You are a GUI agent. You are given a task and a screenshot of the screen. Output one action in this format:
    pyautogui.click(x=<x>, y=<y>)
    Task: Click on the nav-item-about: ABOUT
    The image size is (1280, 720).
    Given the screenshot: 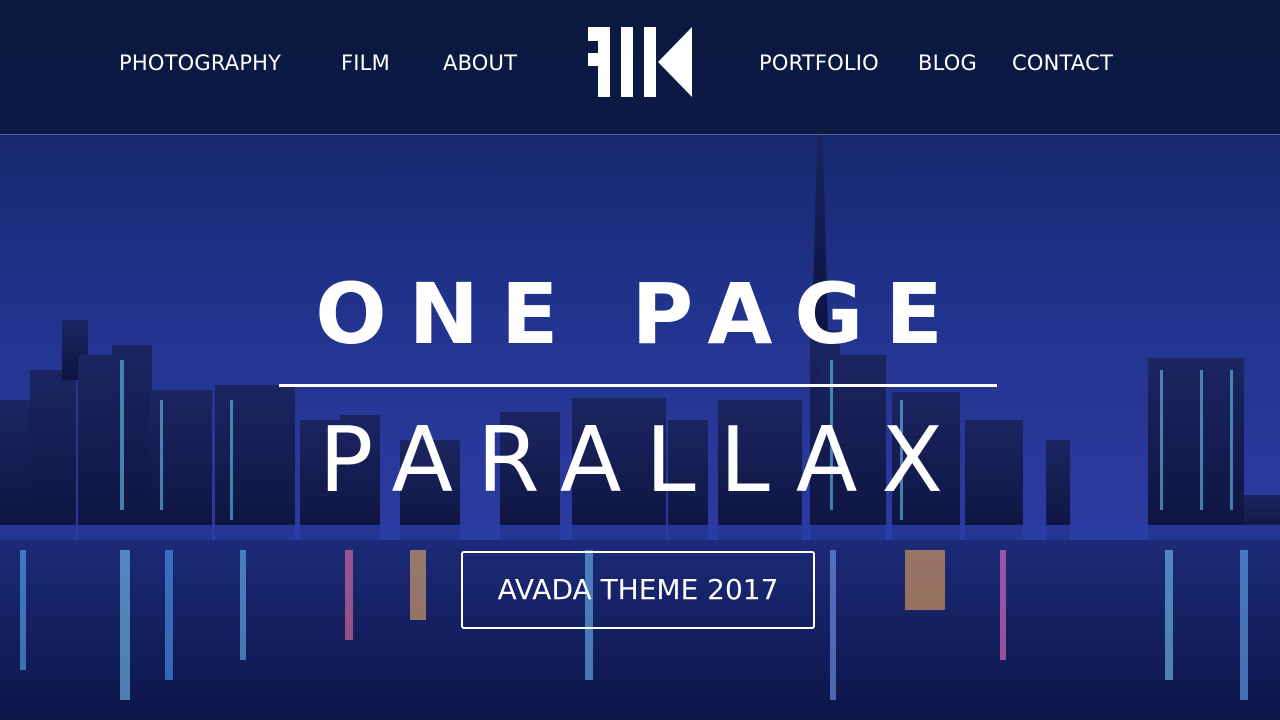 What is the action you would take?
    pyautogui.click(x=480, y=63)
    